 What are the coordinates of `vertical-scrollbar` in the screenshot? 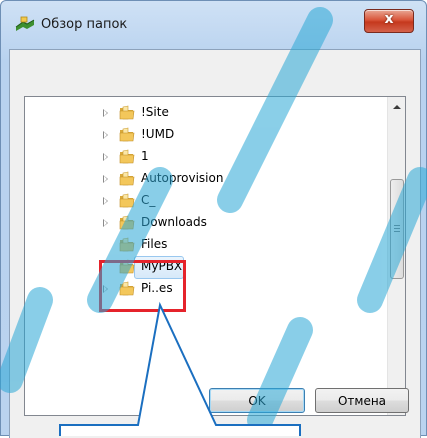 It's located at (396, 256).